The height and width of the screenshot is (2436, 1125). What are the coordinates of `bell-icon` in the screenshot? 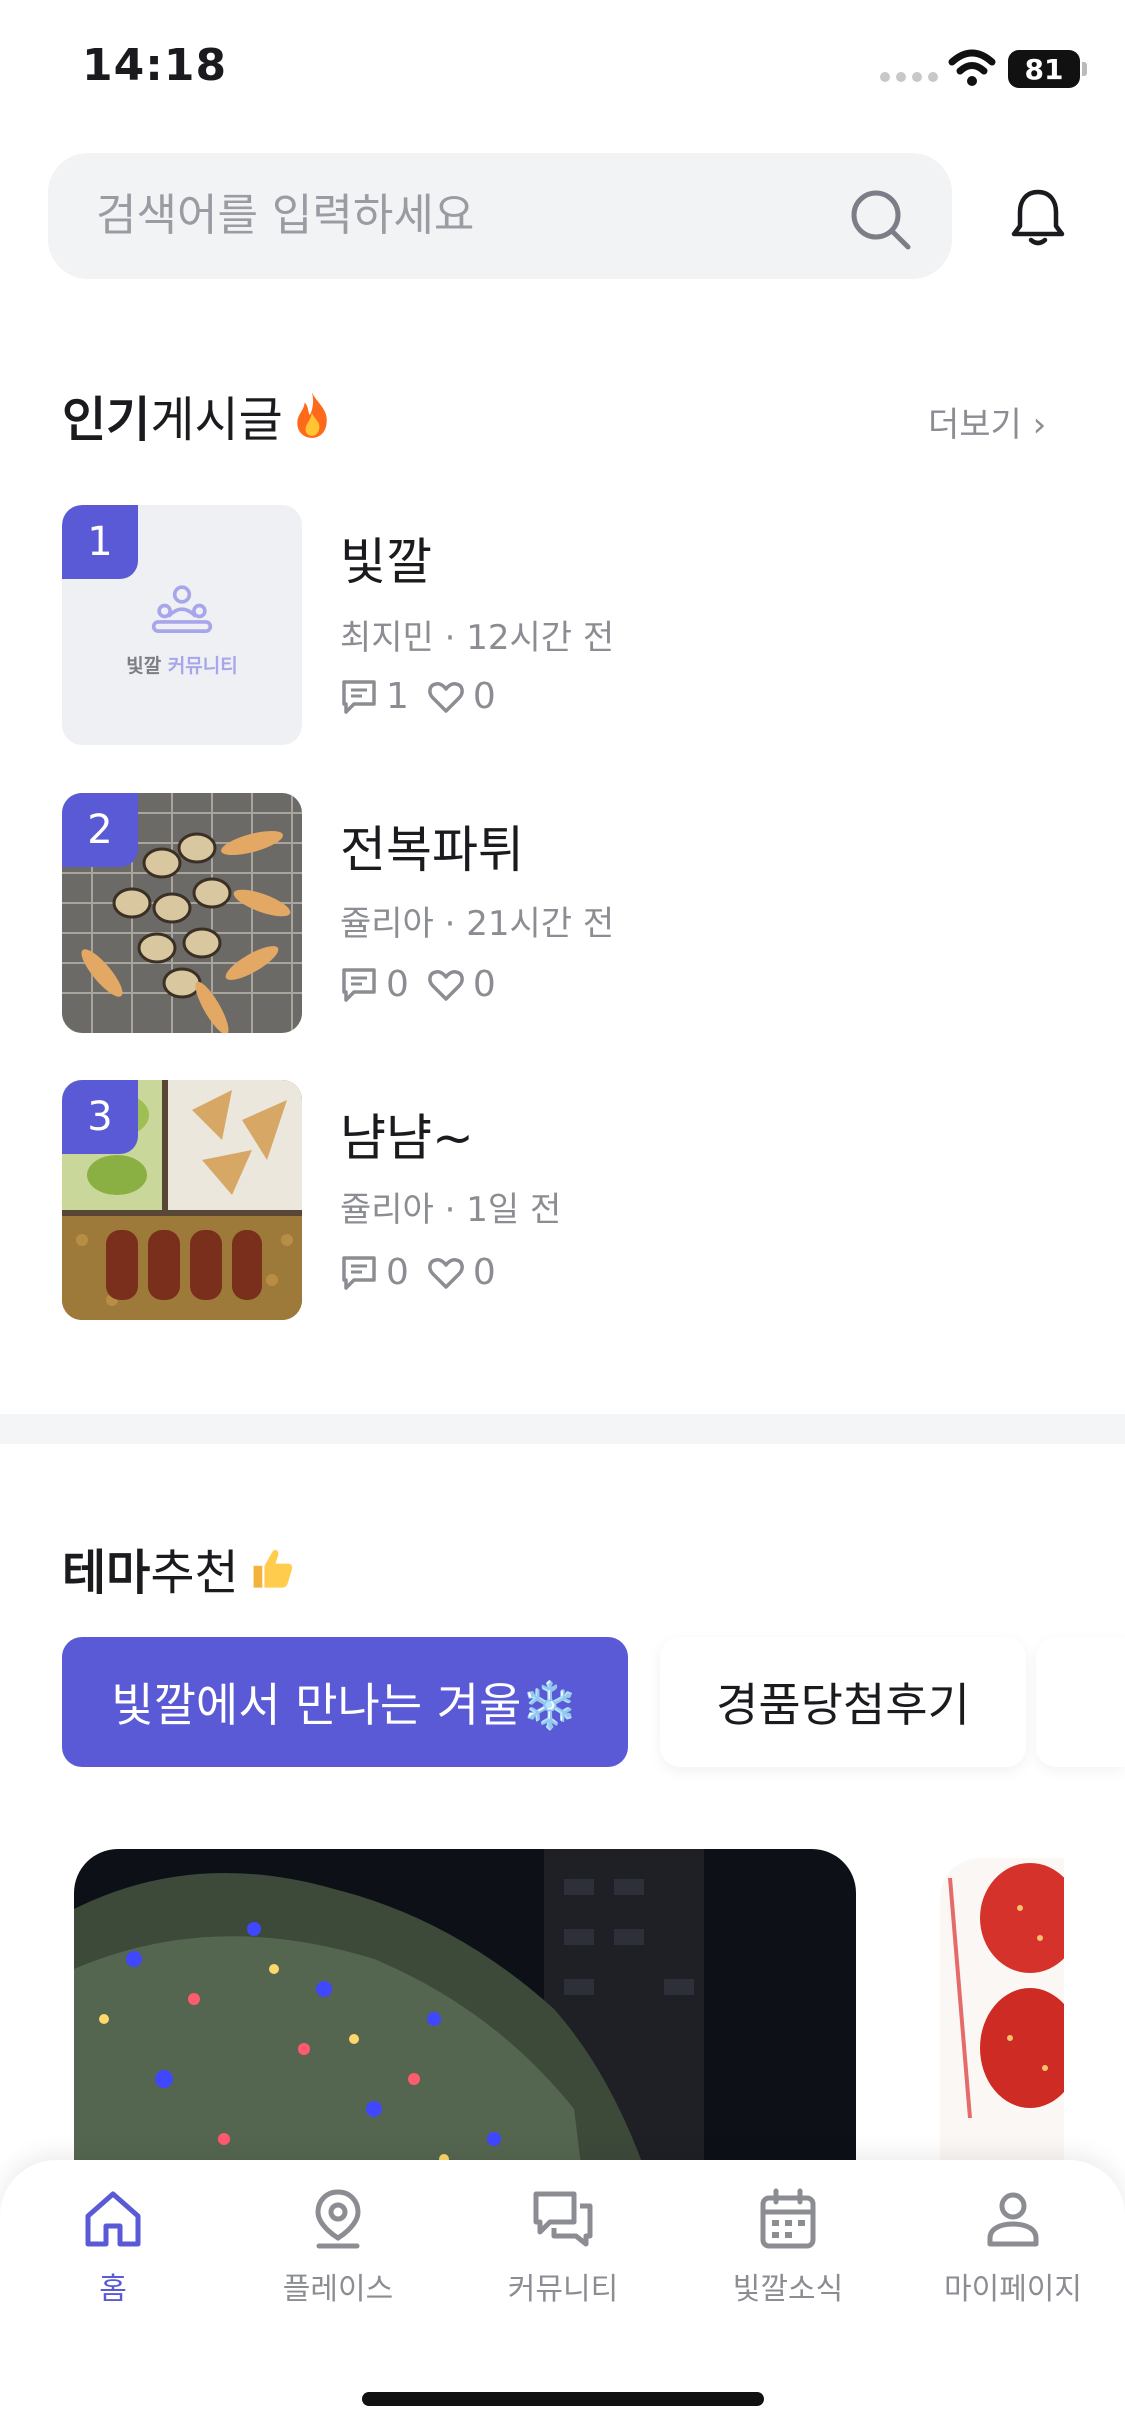 It's located at (1038, 217).